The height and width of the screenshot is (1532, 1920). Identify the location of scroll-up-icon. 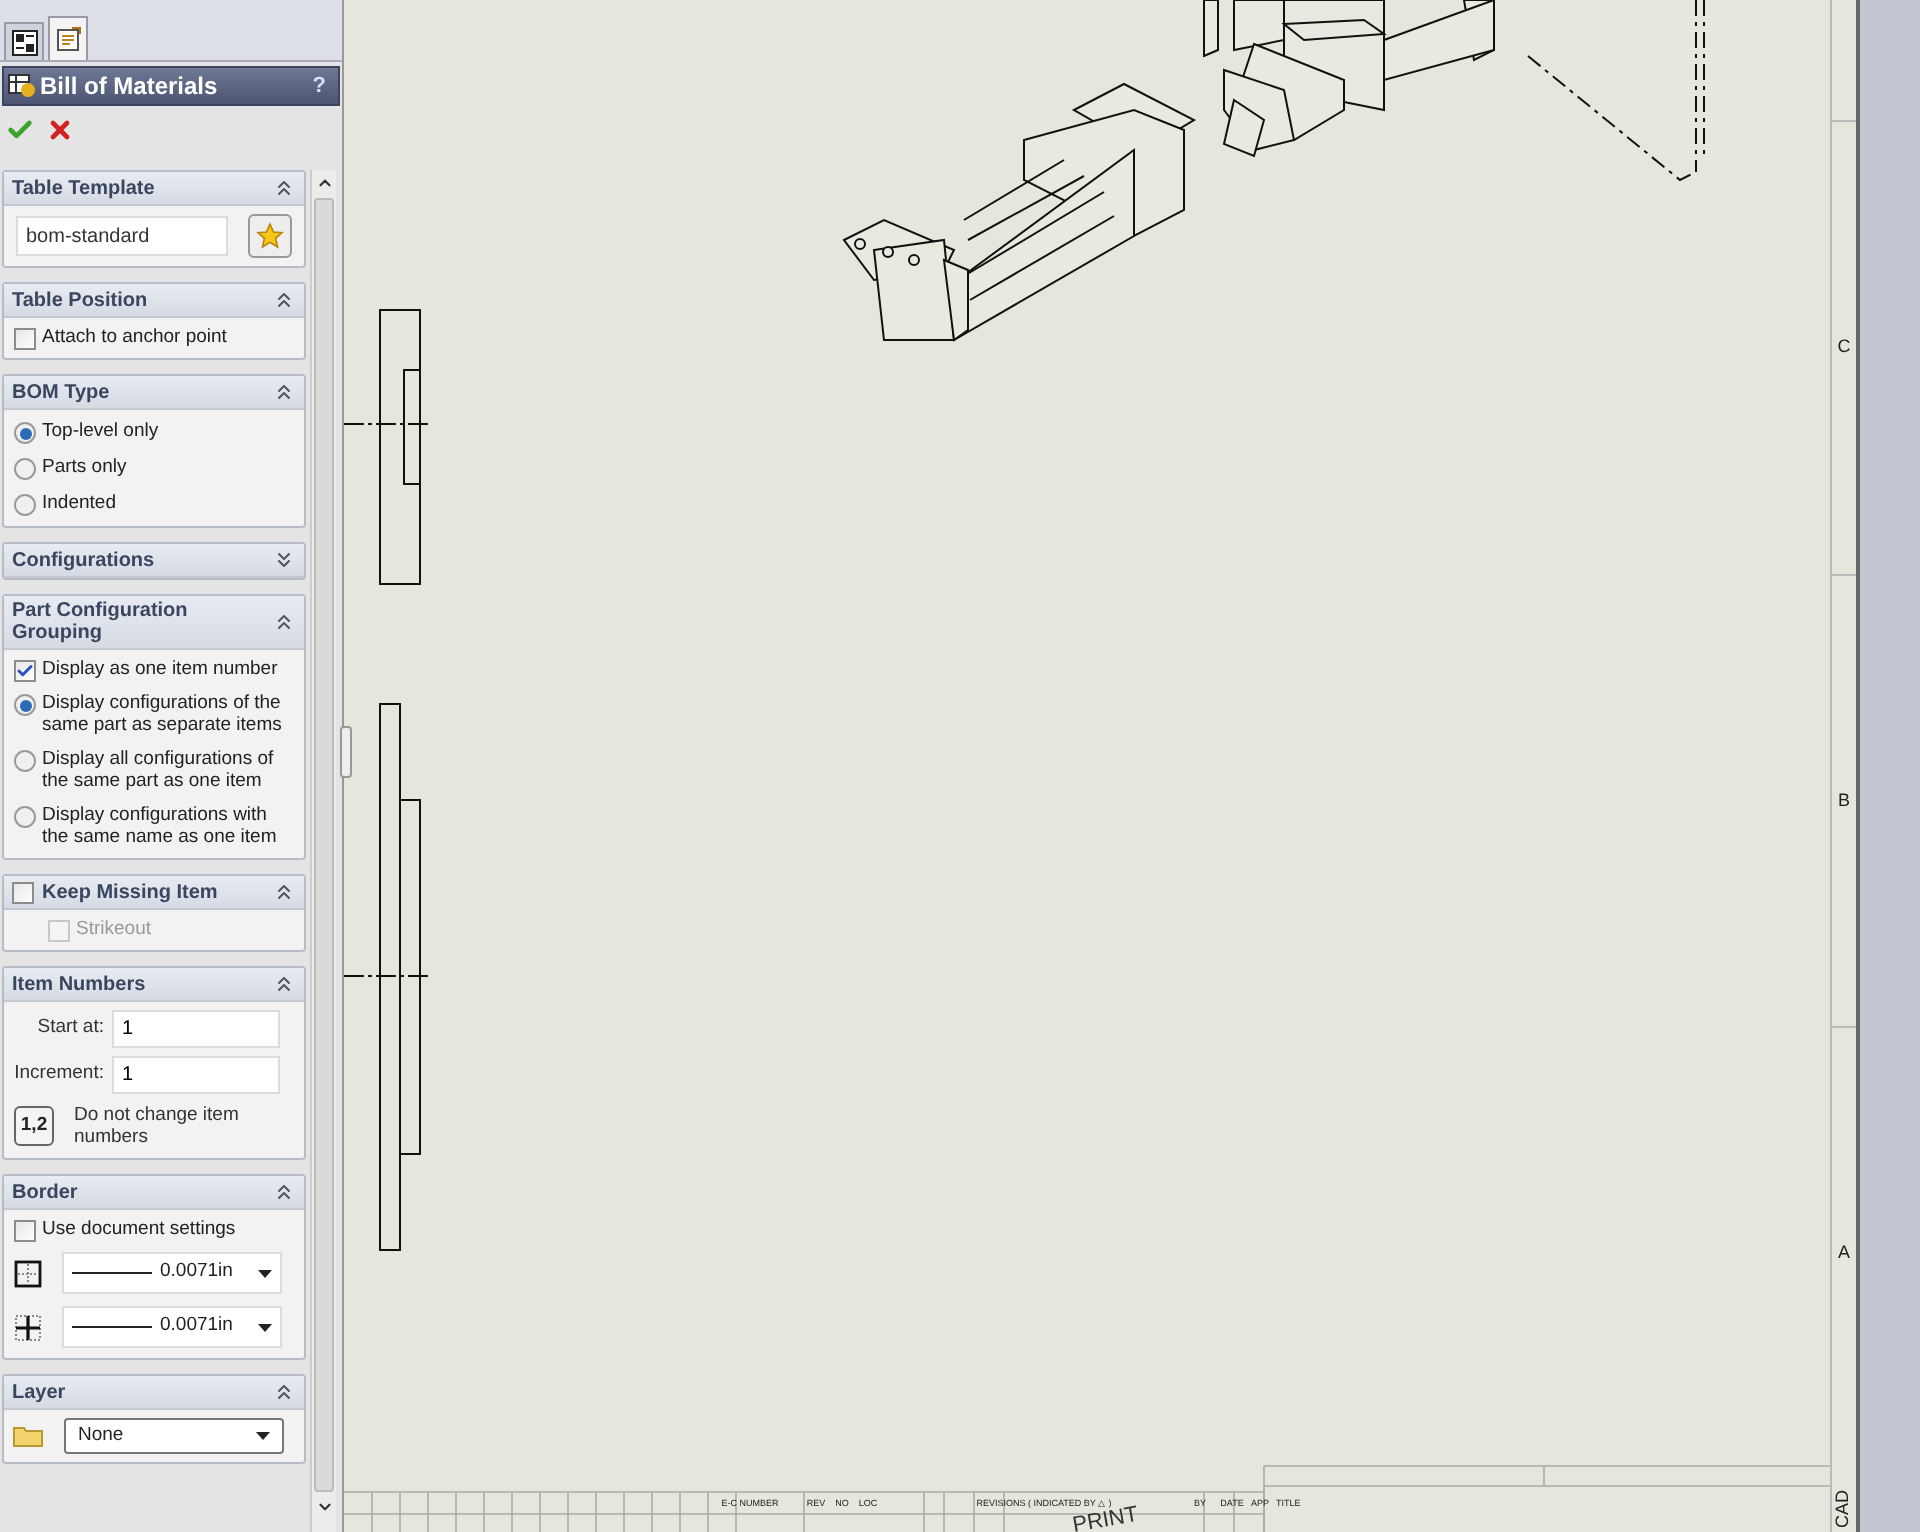
(324, 183).